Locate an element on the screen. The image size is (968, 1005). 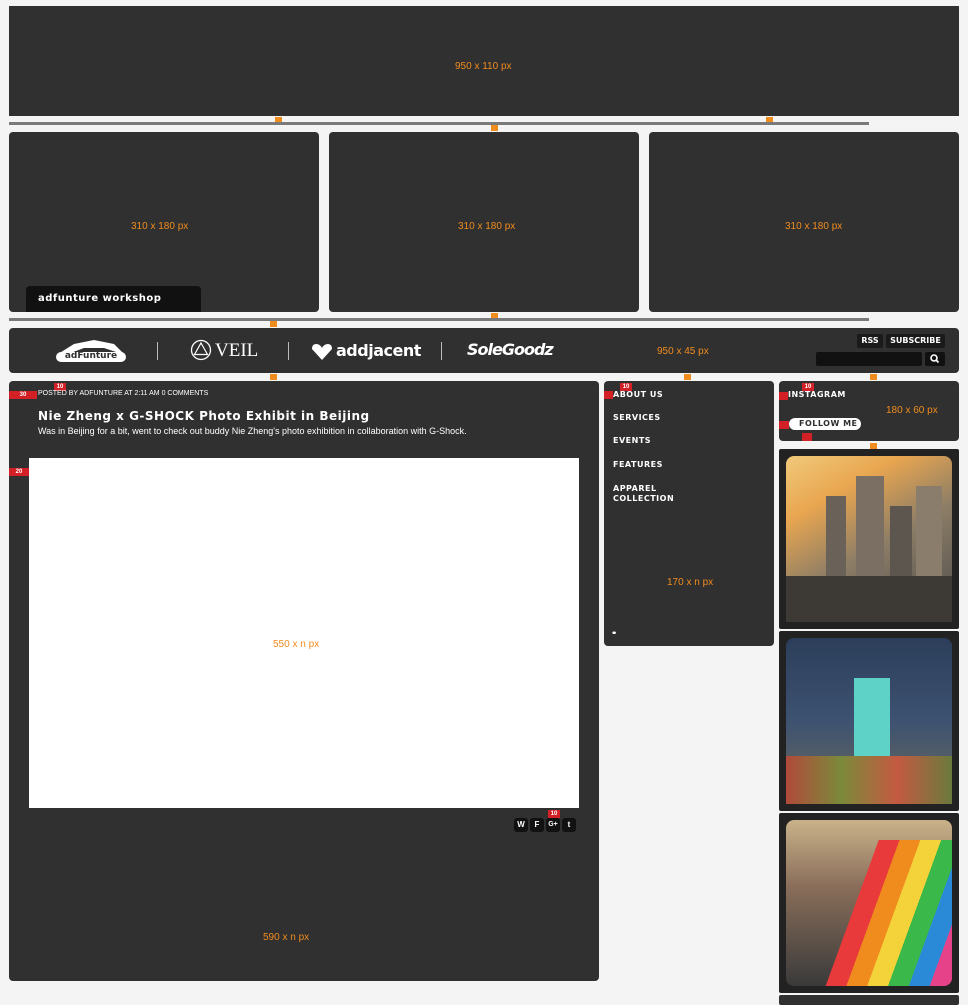
door-photo-image is located at coordinates (869, 721).